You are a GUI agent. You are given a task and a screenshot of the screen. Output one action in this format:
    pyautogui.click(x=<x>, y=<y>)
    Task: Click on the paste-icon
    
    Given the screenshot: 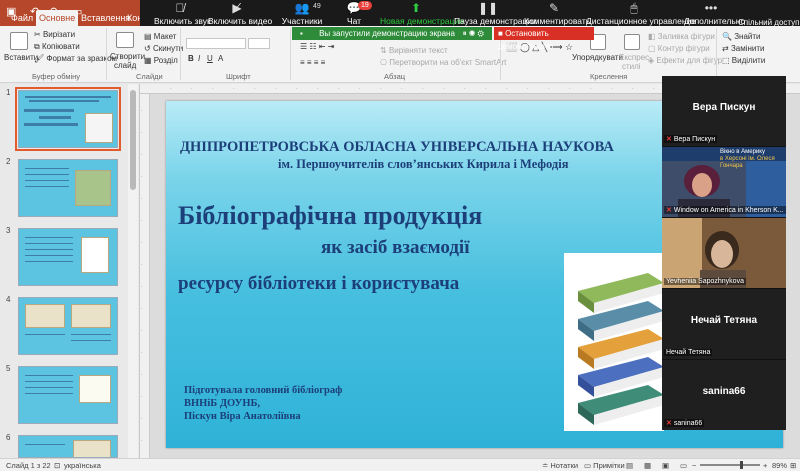 What is the action you would take?
    pyautogui.click(x=19, y=41)
    